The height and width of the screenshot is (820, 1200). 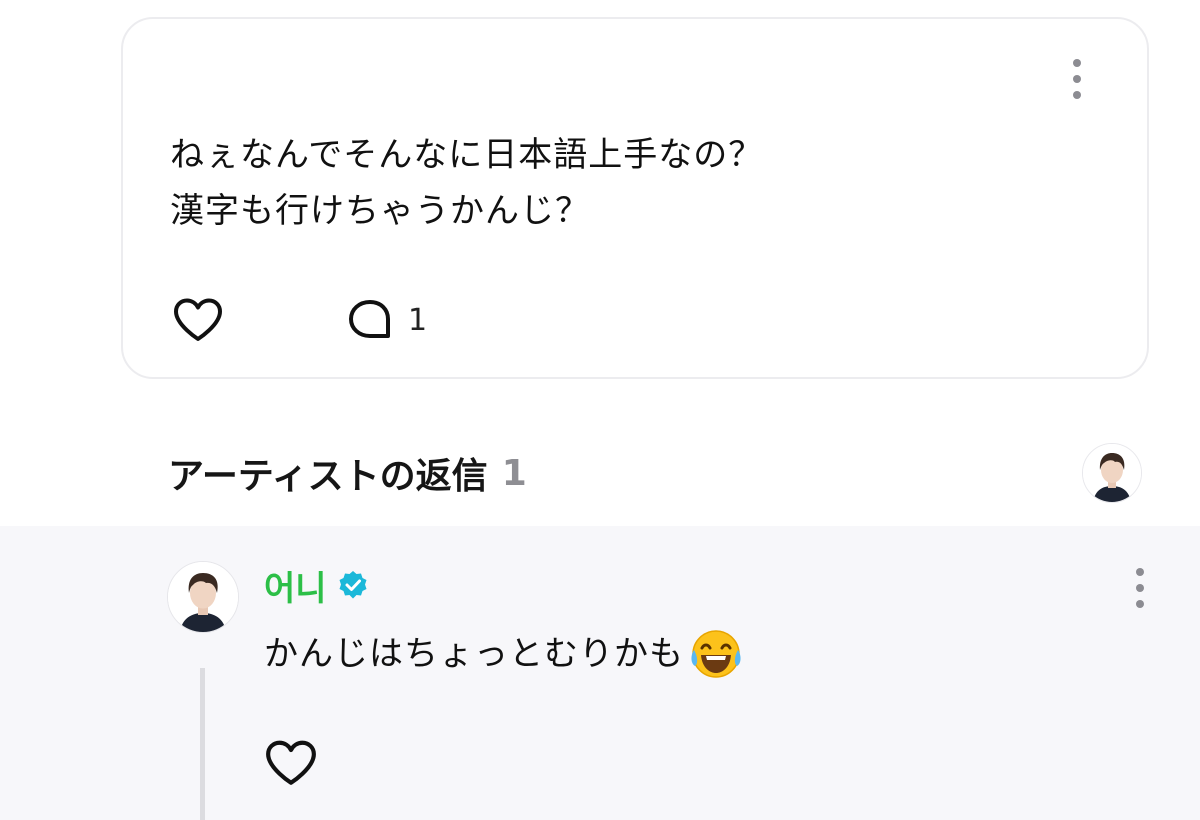 I want to click on thread-line, so click(x=202, y=744).